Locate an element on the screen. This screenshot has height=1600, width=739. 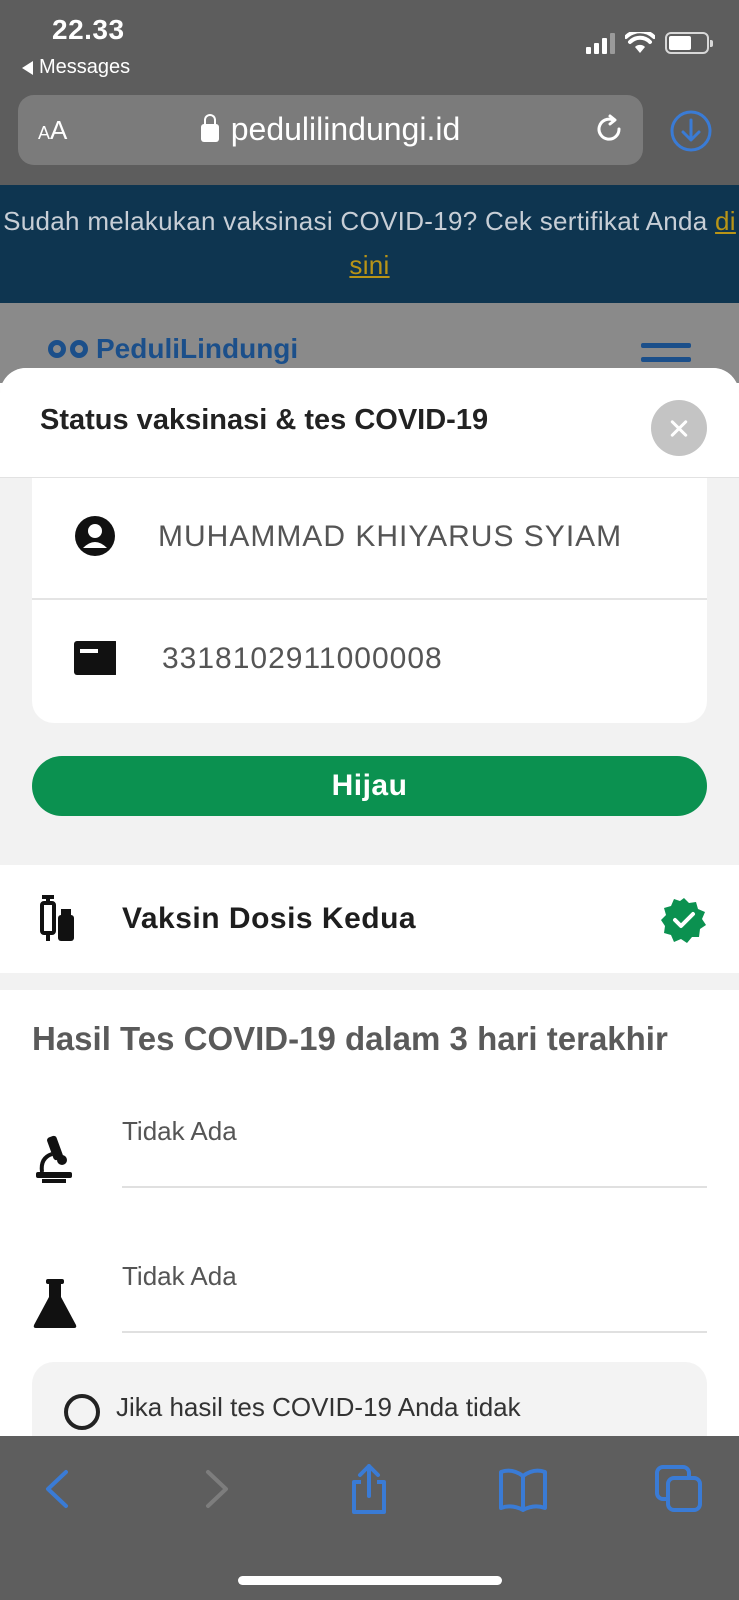
status-icons is located at coordinates (649, 43).